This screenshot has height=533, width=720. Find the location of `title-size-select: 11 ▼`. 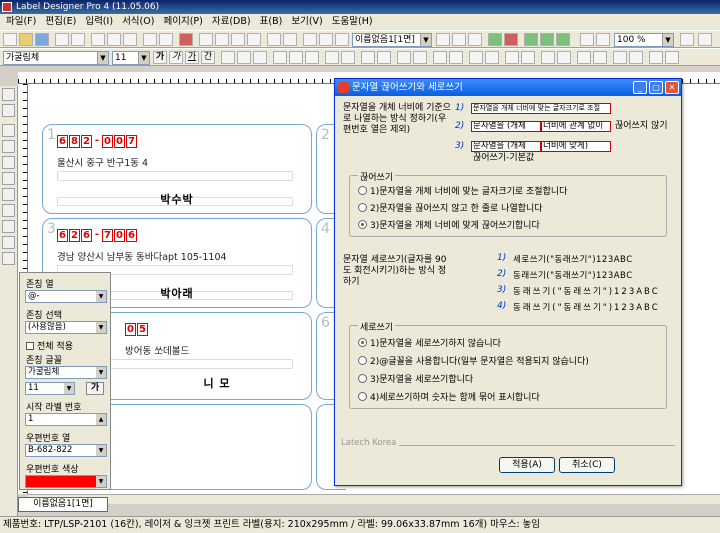

title-size-select: 11 ▼ is located at coordinates (50, 388).